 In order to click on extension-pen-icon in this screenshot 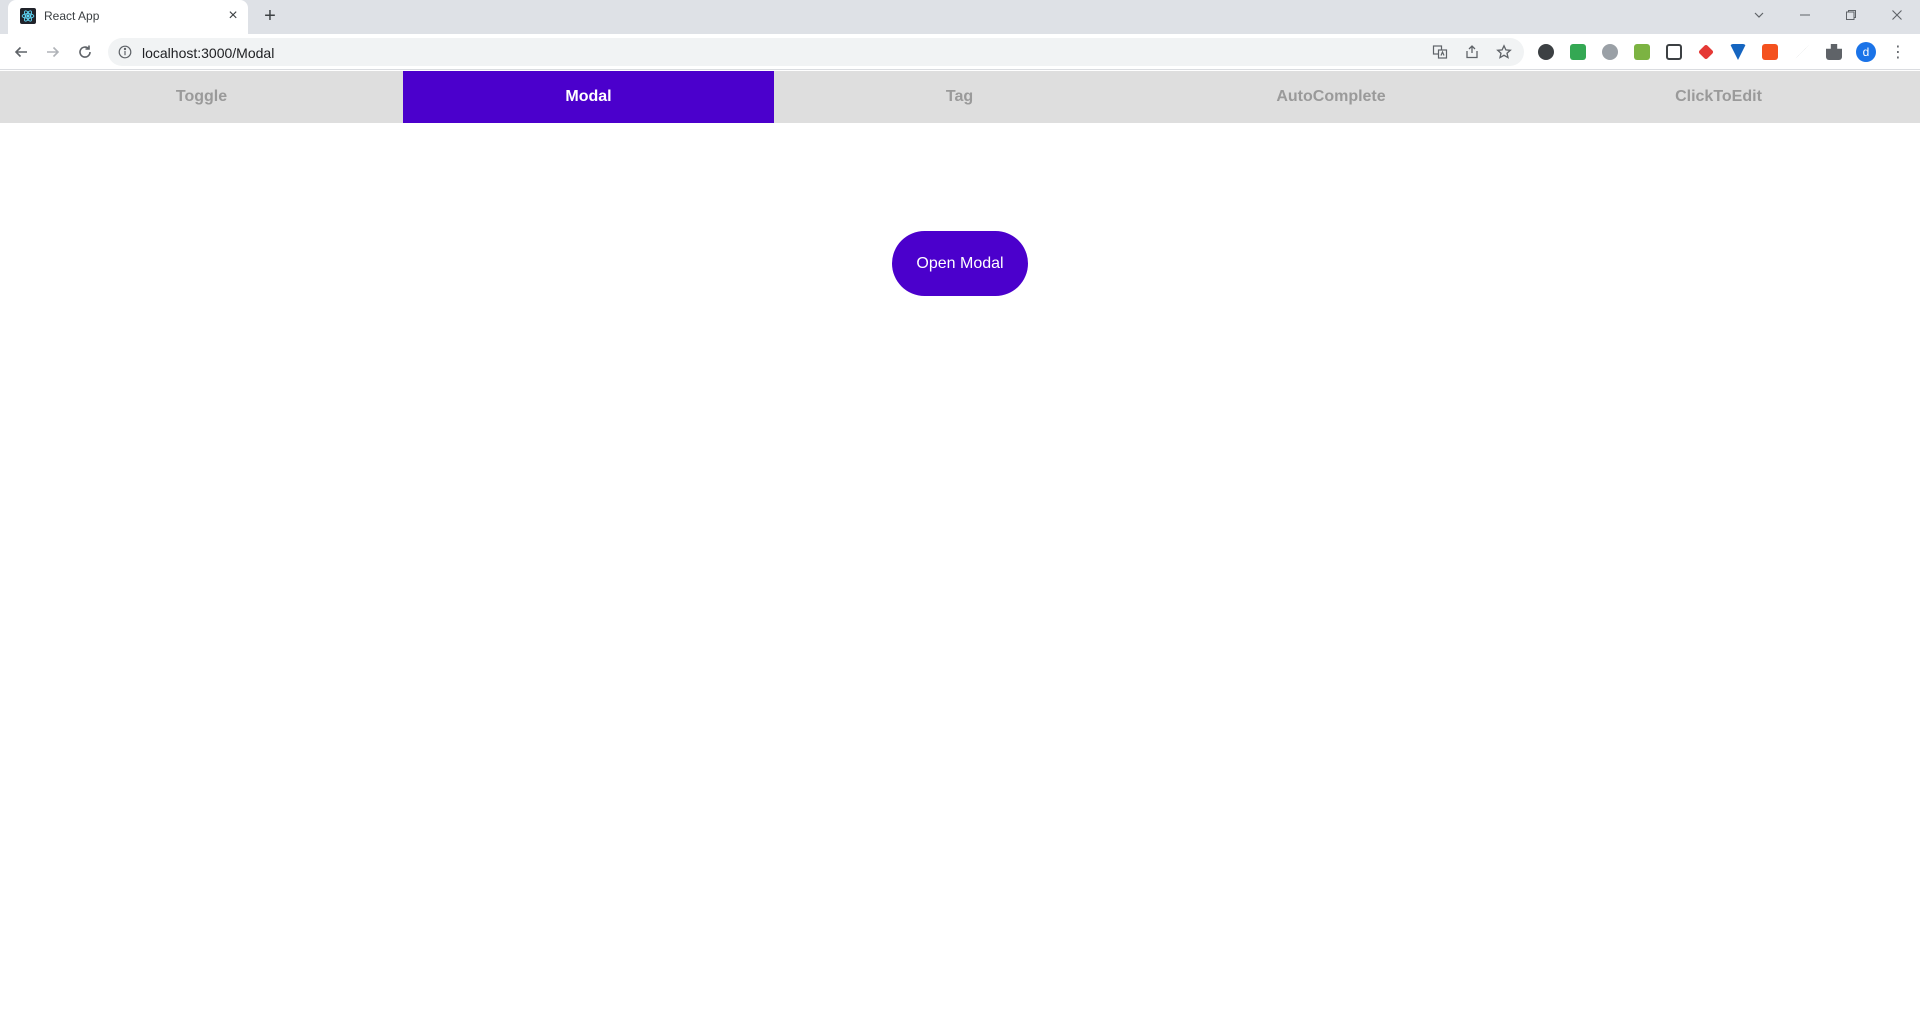, I will do `click(1802, 52)`.